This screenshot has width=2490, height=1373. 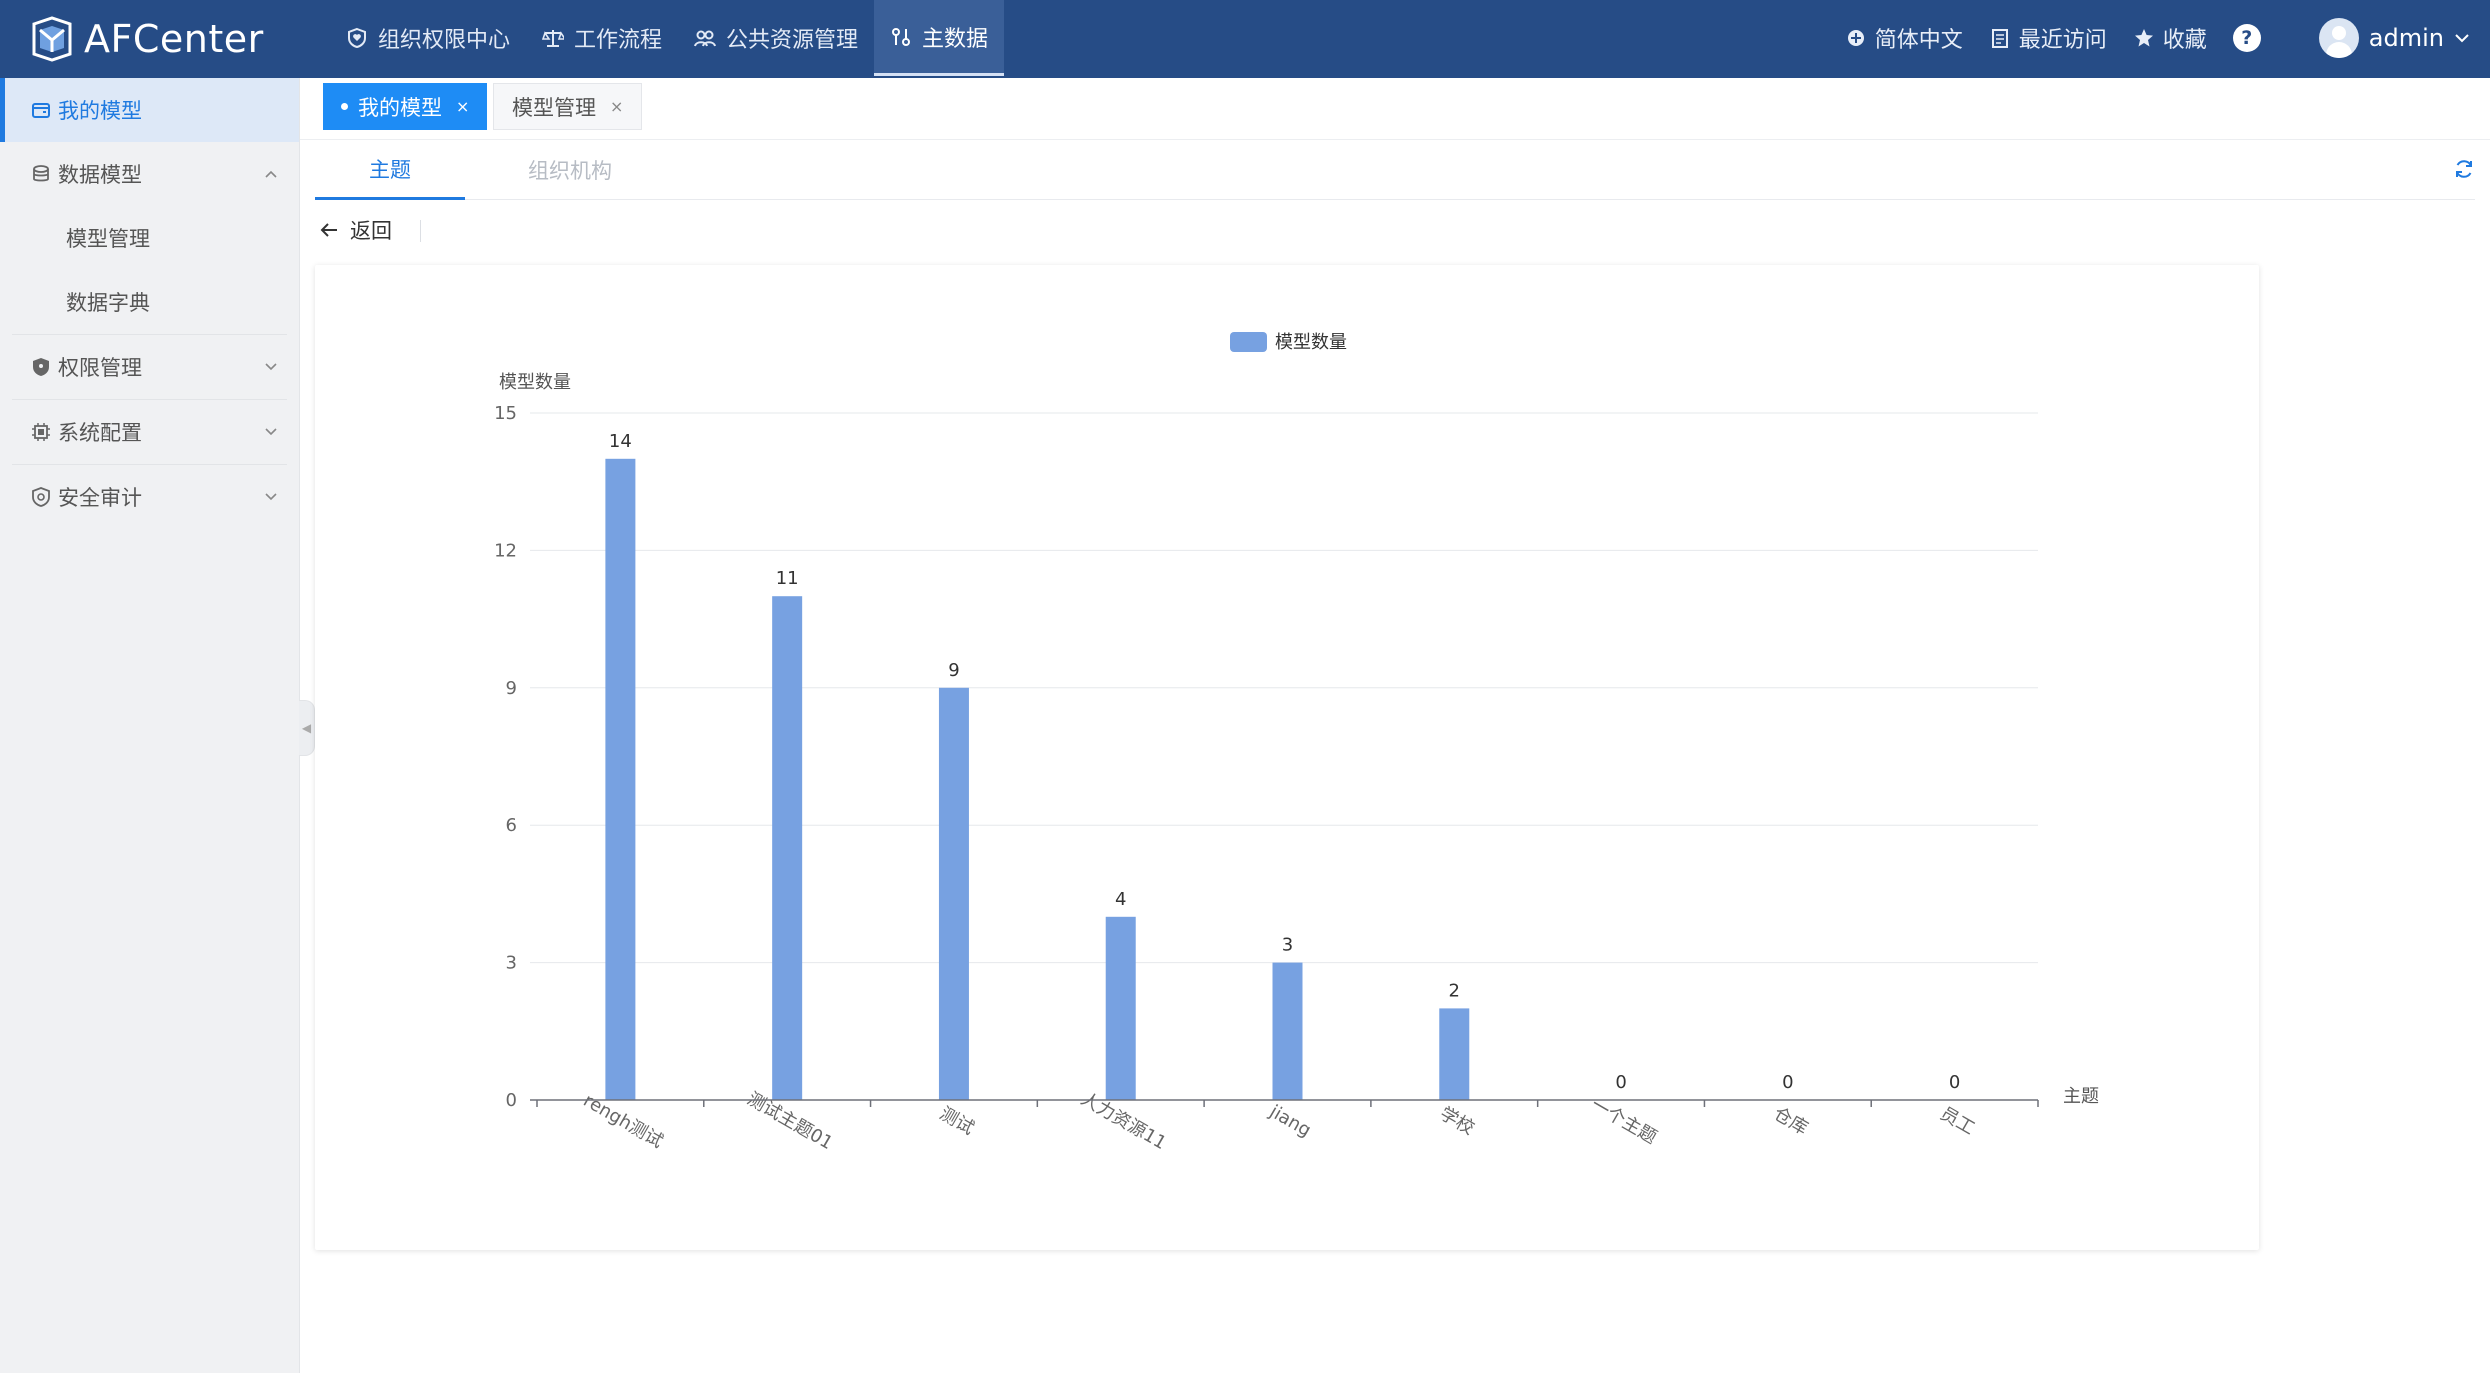 What do you see at coordinates (505, 757) in the screenshot?
I see `y-axis-ticks: 0 3 6 9 12 15` at bounding box center [505, 757].